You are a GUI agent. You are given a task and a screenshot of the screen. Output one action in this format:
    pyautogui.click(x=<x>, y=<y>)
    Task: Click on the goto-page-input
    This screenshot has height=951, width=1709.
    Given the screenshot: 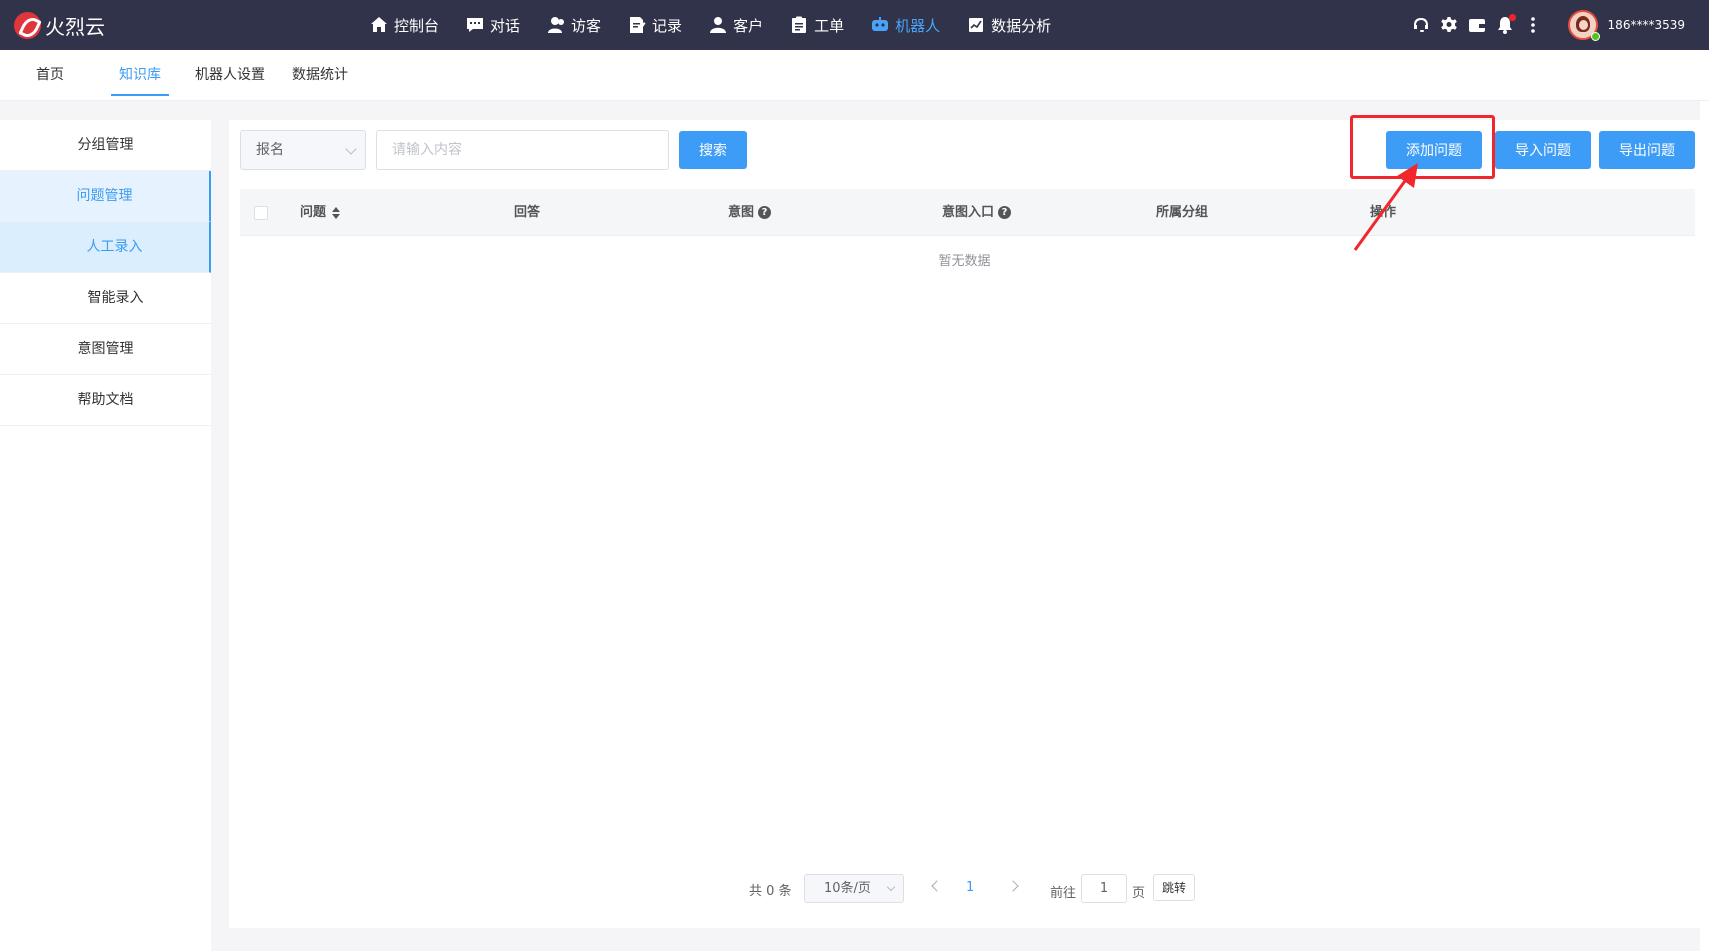 What is the action you would take?
    pyautogui.click(x=1104, y=888)
    